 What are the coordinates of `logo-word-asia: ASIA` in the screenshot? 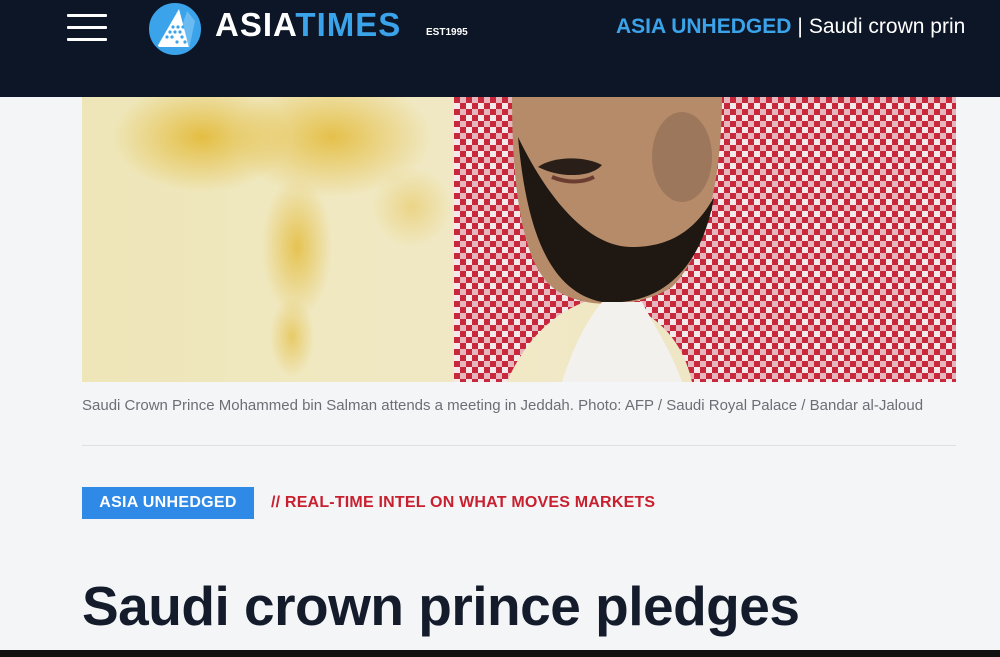 It's located at (255, 24).